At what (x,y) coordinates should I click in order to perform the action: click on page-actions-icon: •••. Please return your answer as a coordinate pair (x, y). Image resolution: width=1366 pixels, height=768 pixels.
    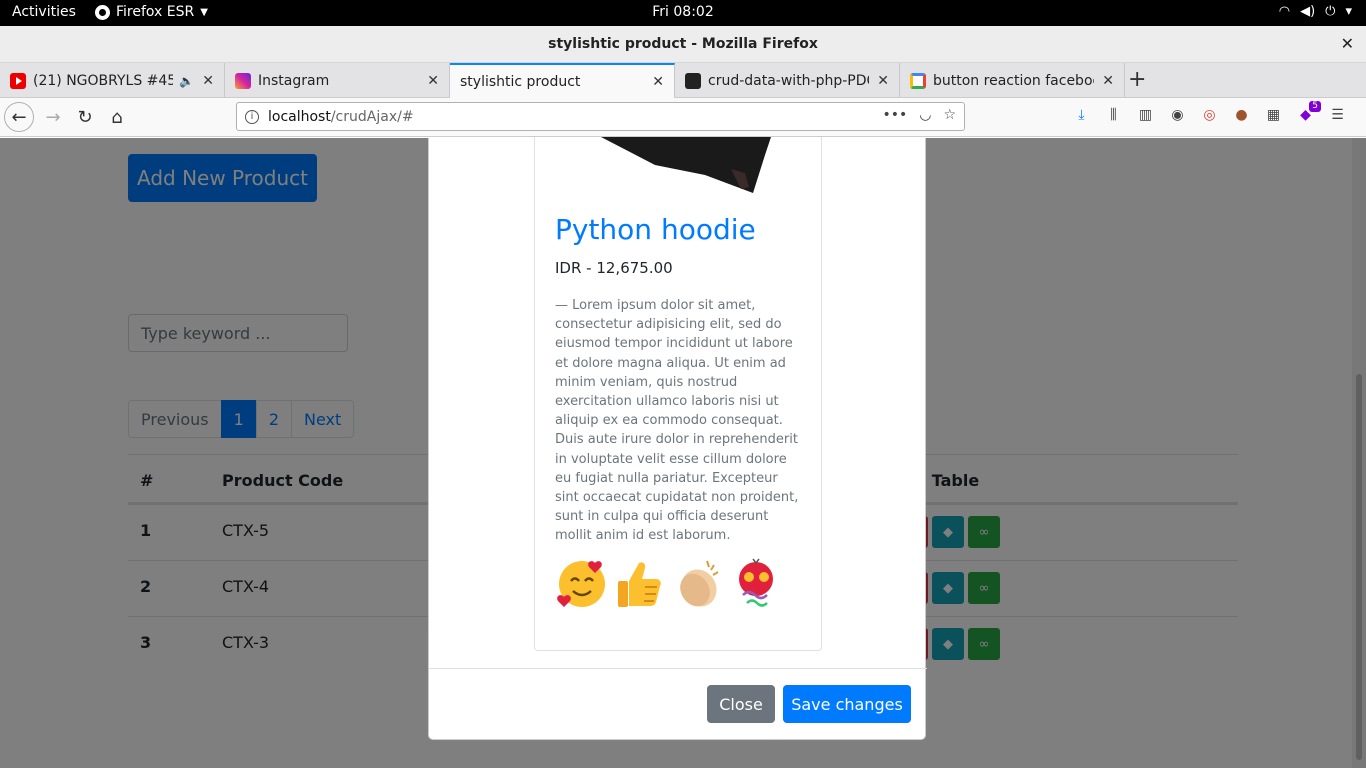
    Looking at the image, I should click on (894, 115).